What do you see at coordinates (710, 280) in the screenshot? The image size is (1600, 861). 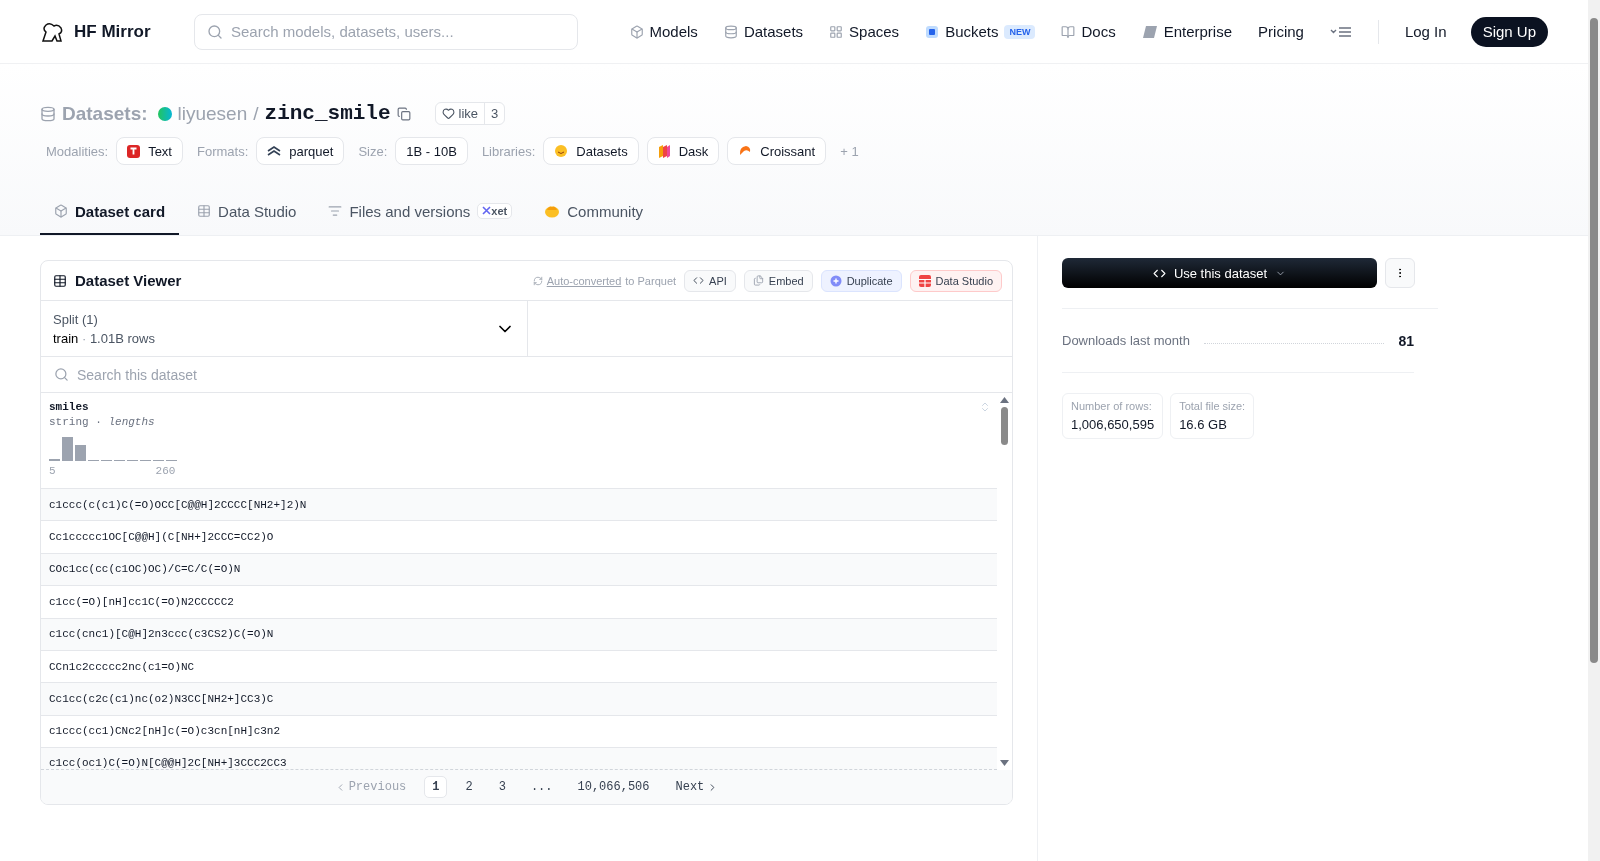 I see `viewer-action-button: API` at bounding box center [710, 280].